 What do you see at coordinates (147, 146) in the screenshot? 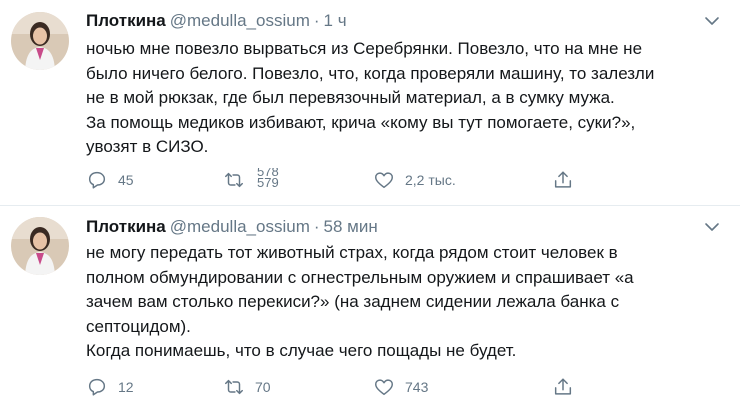
I see `tweet-text-line: увозят в СИЗО.` at bounding box center [147, 146].